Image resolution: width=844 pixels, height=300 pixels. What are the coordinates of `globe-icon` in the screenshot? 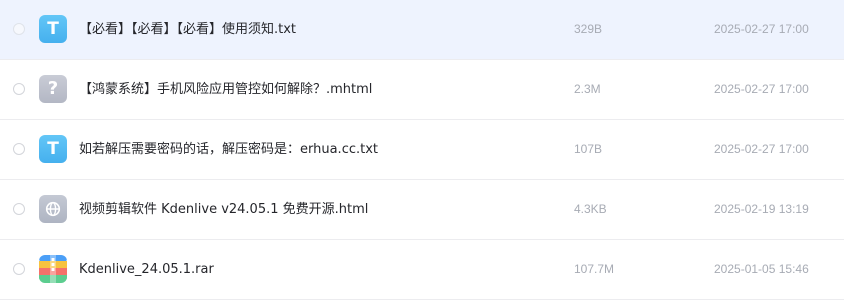 It's located at (53, 209).